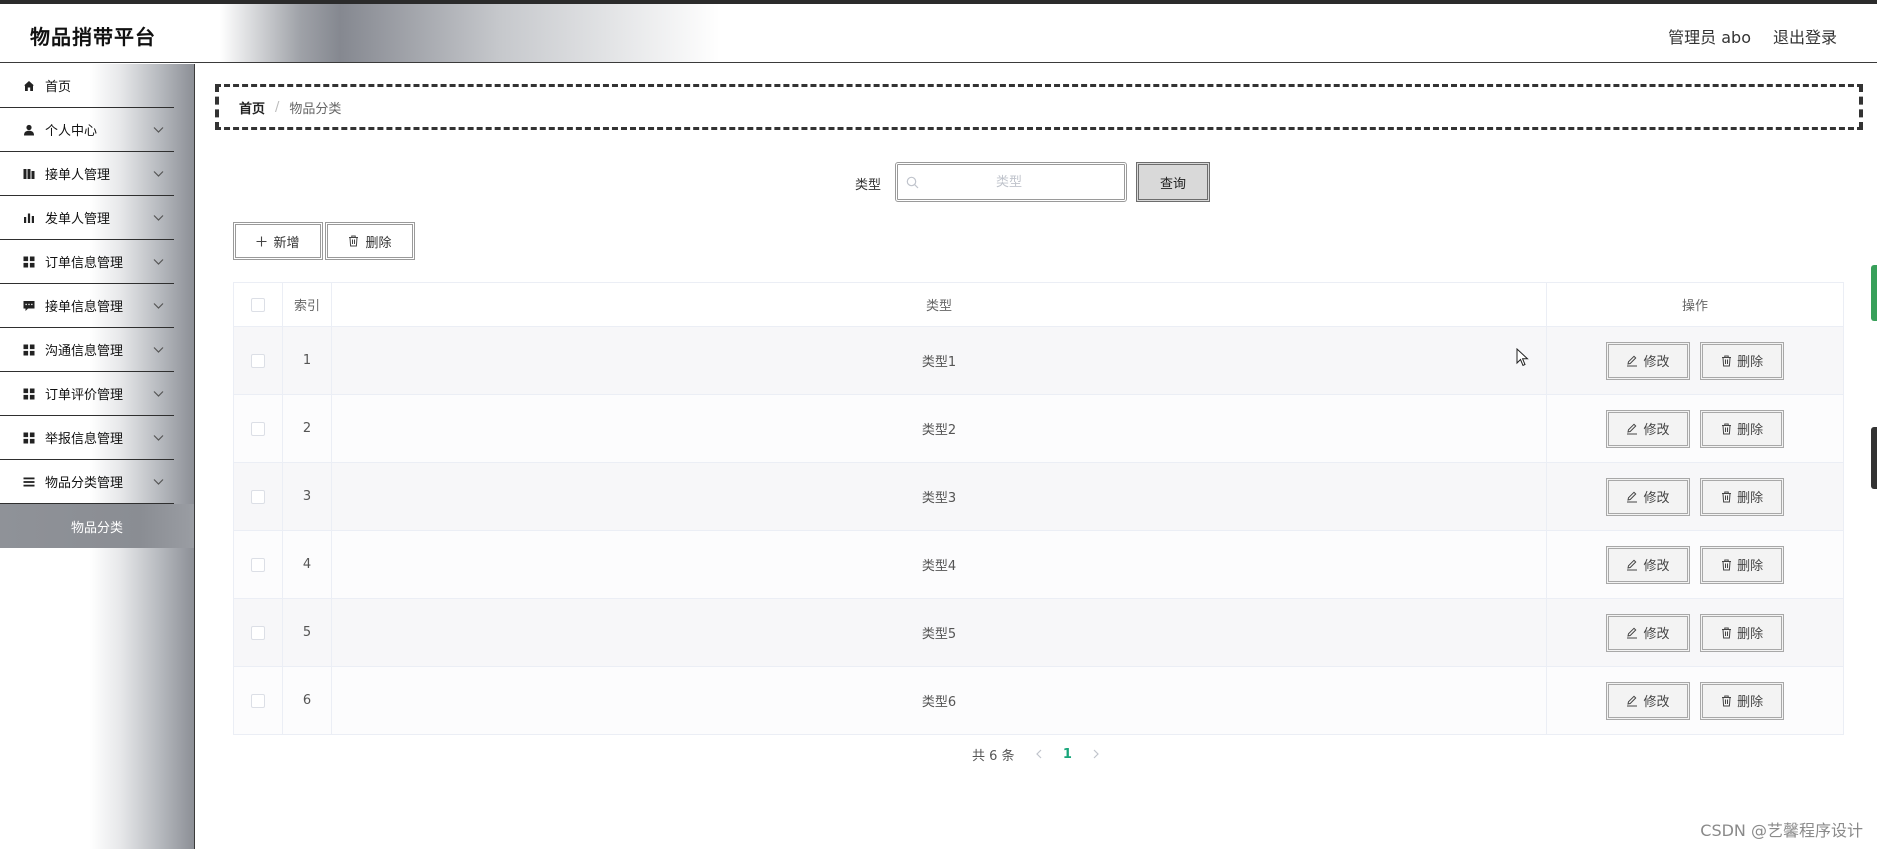 This screenshot has height=849, width=1877. What do you see at coordinates (306, 564) in the screenshot?
I see `row-index: 4` at bounding box center [306, 564].